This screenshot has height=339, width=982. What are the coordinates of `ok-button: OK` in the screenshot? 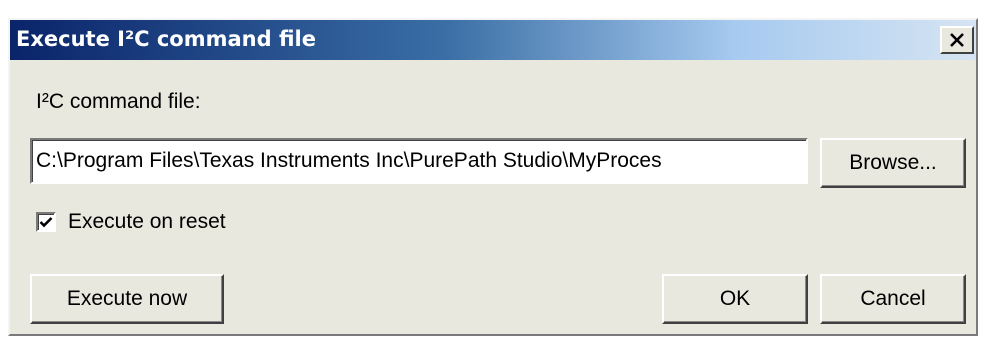 It's located at (735, 299).